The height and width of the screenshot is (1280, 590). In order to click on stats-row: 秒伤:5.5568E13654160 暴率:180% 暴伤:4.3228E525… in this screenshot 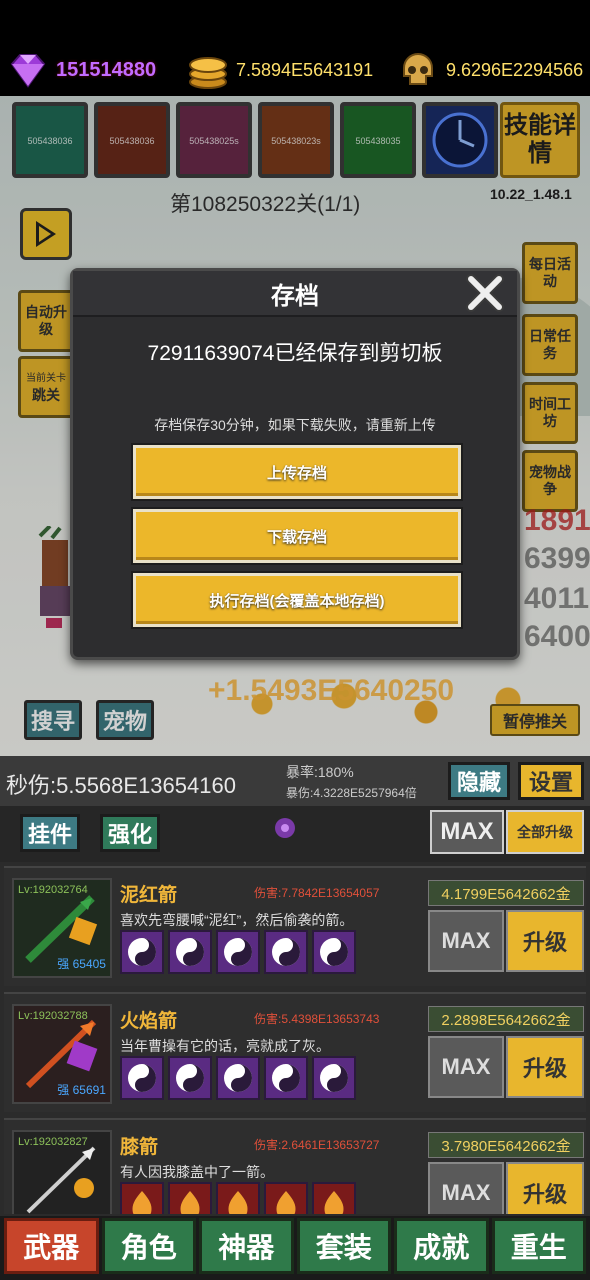, I will do `click(295, 781)`.